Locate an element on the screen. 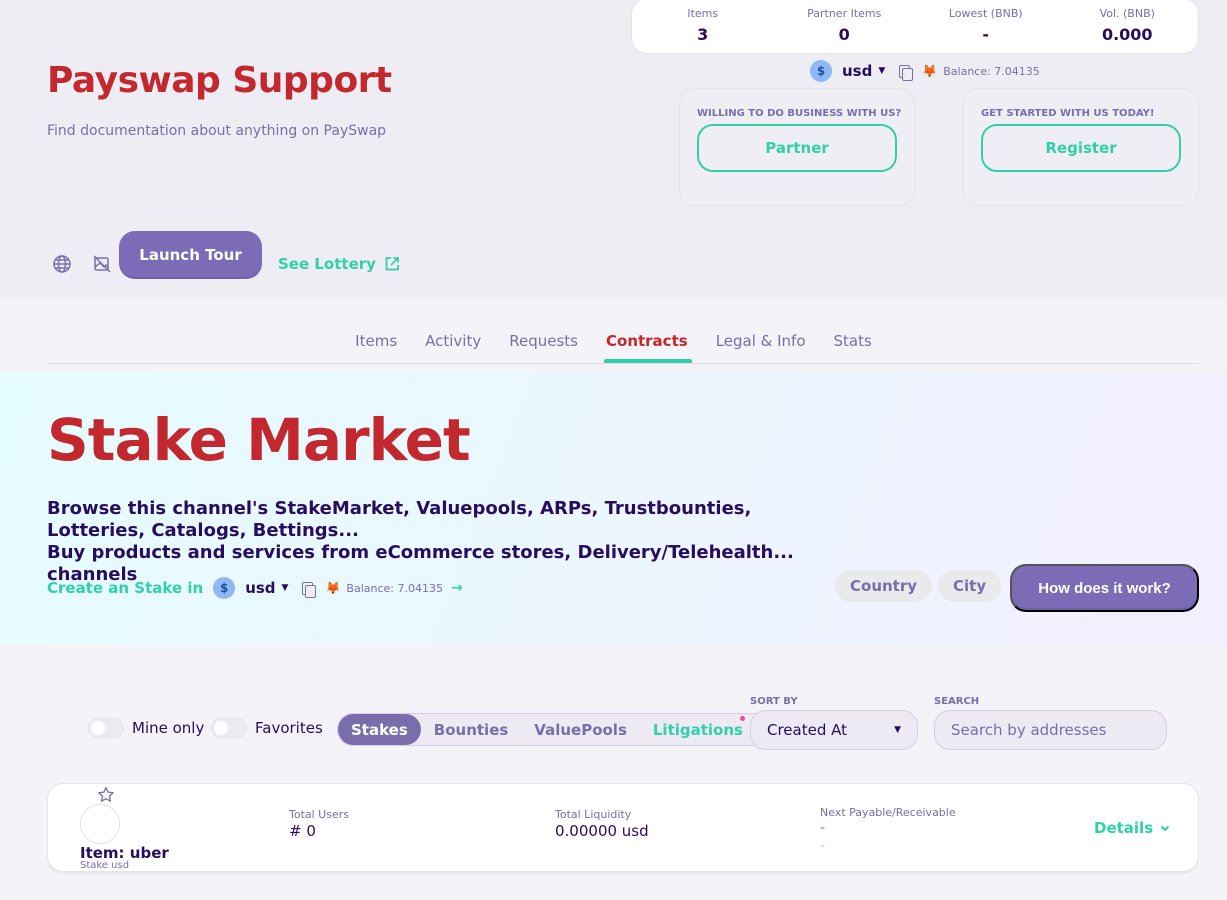 The height and width of the screenshot is (900, 1227). next-payable-cell: Next Payable/Receivable - - is located at coordinates (888, 830).